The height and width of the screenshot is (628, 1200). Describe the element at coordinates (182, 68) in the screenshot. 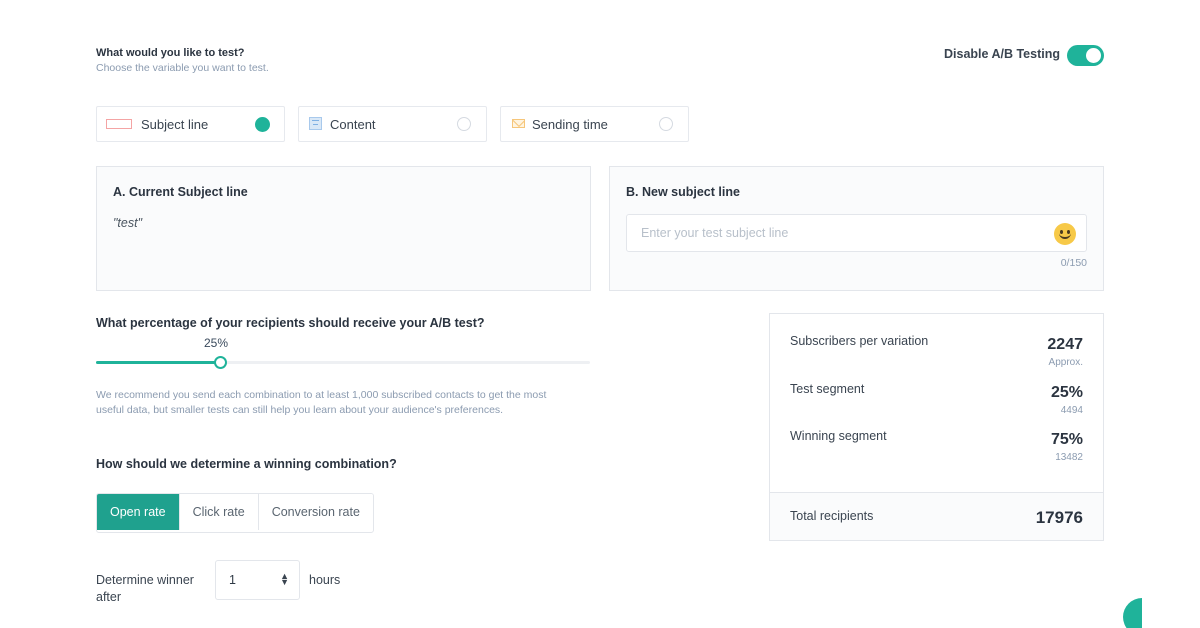

I see `test-question-subtitle: Choose the variable you want to test.` at that location.